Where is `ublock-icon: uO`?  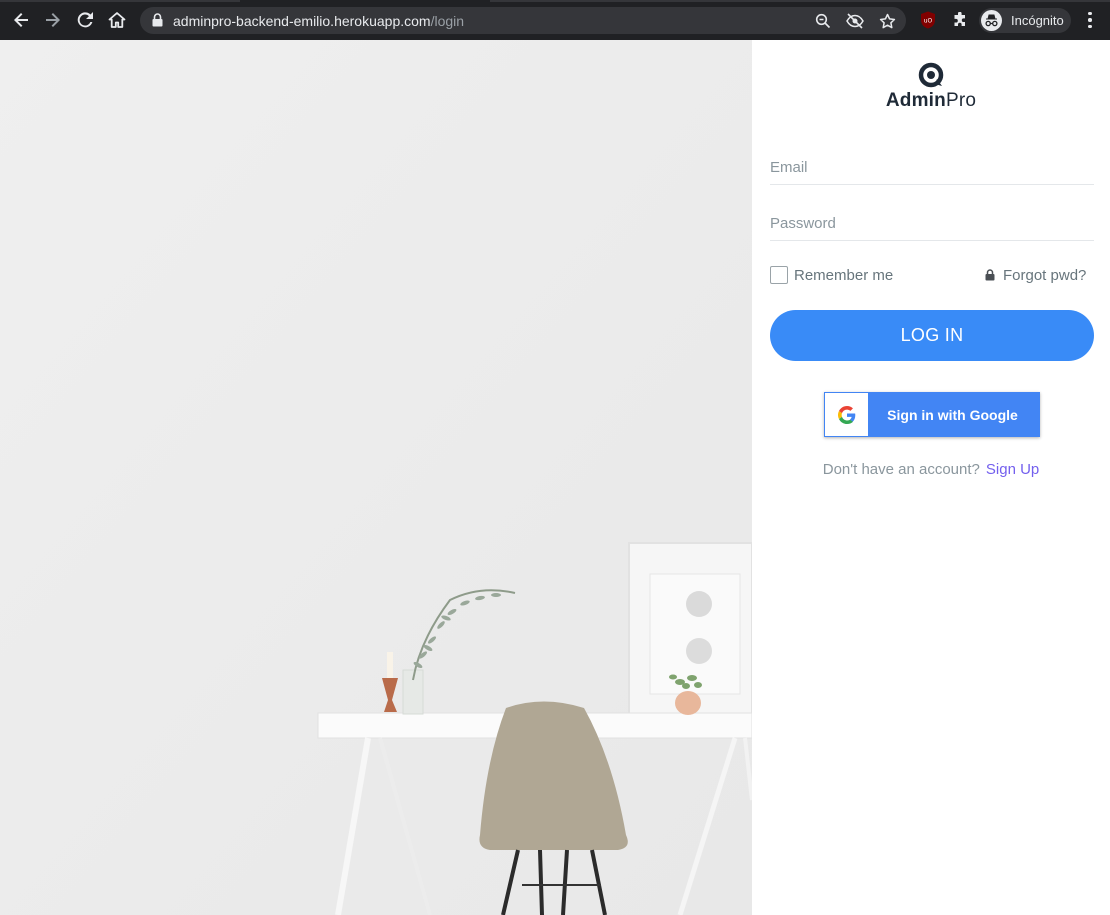 ublock-icon: uO is located at coordinates (928, 20).